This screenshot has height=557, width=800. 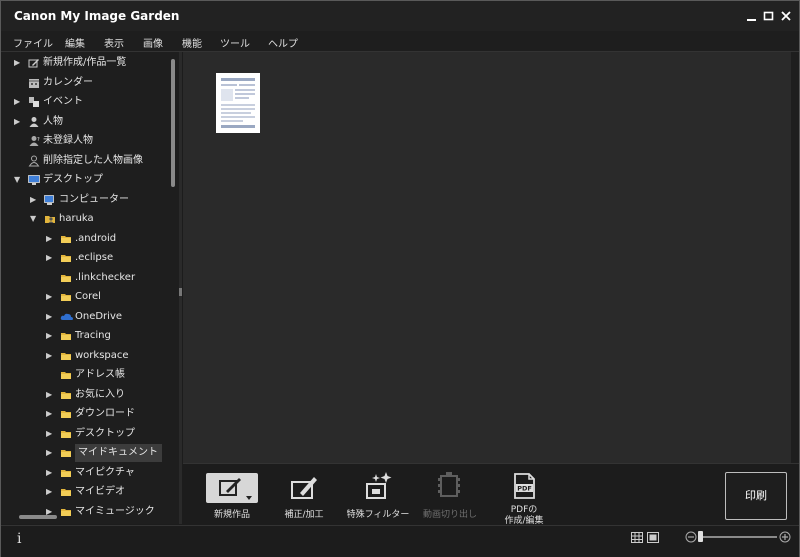 What do you see at coordinates (653, 537) in the screenshot?
I see `single-view-icon` at bounding box center [653, 537].